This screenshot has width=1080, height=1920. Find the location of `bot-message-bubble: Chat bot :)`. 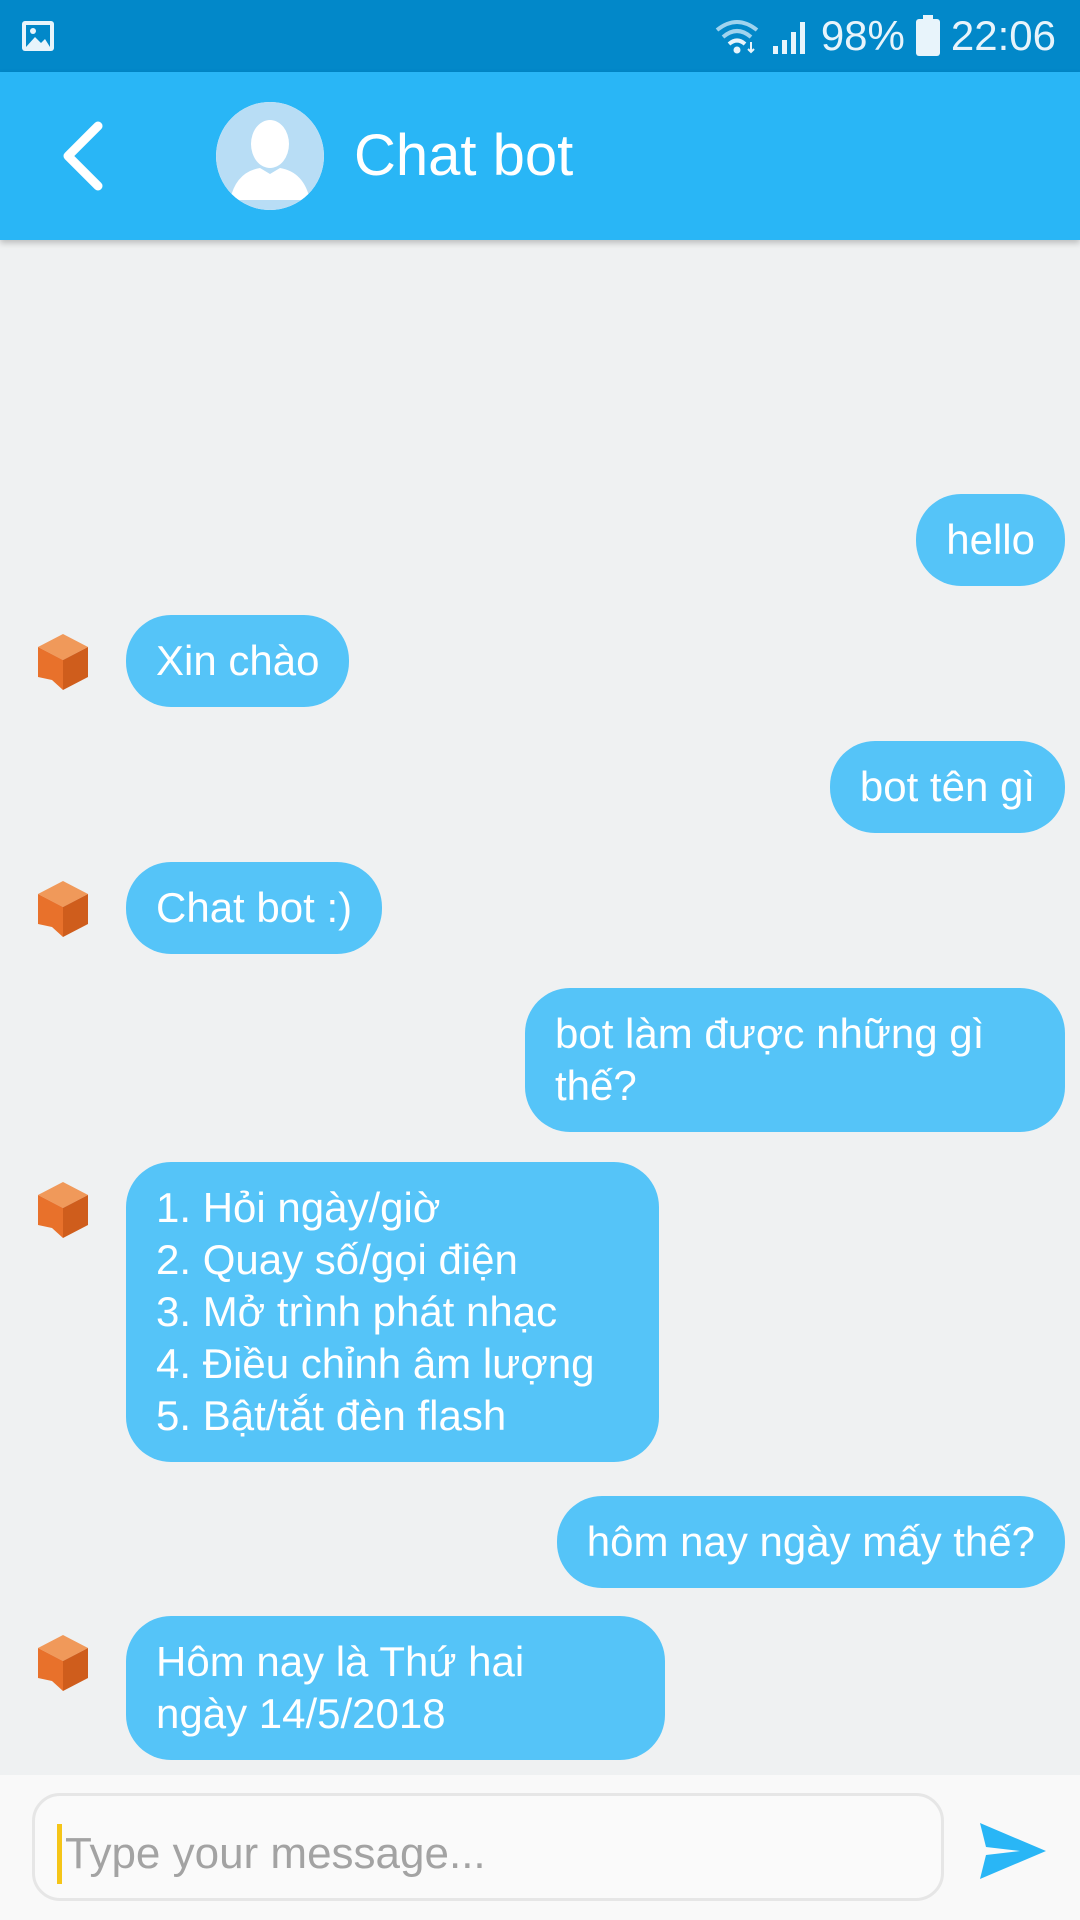

bot-message-bubble: Chat bot :) is located at coordinates (254, 908).